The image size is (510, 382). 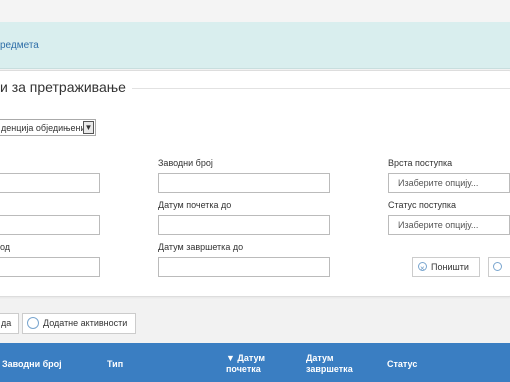 I want to click on chevron-down-icon: ▼, so click(x=88, y=127).